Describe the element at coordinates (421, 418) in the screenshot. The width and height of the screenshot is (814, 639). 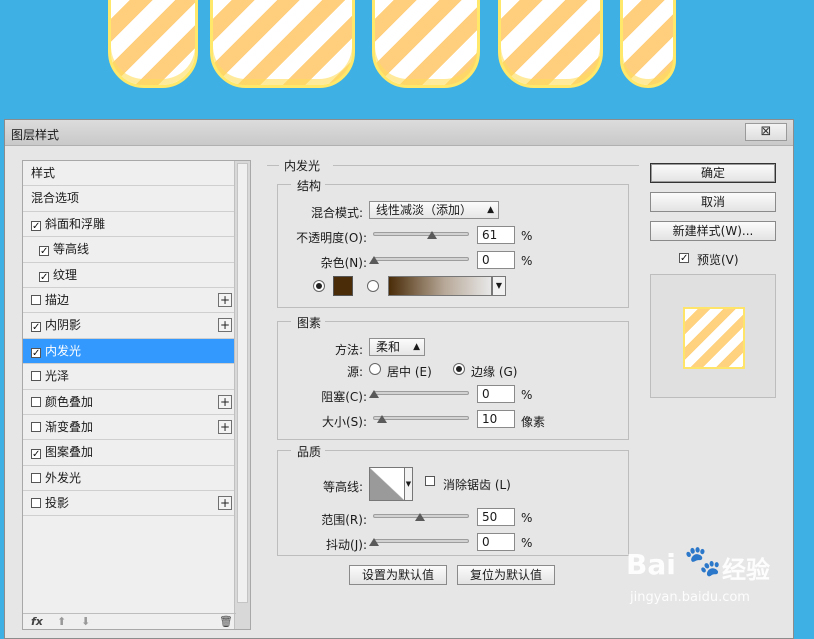
I see `size-slider` at that location.